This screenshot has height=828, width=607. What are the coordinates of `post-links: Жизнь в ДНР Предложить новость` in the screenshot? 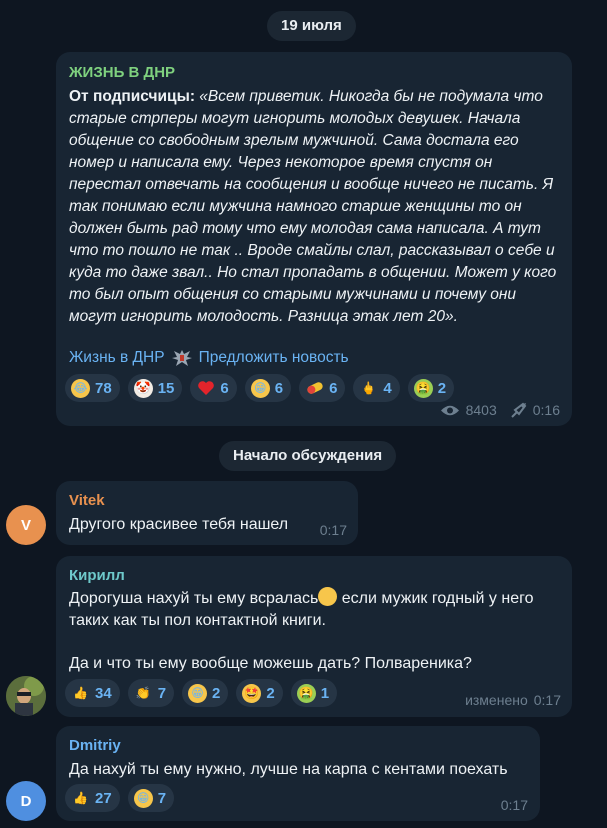 It's located at (209, 358).